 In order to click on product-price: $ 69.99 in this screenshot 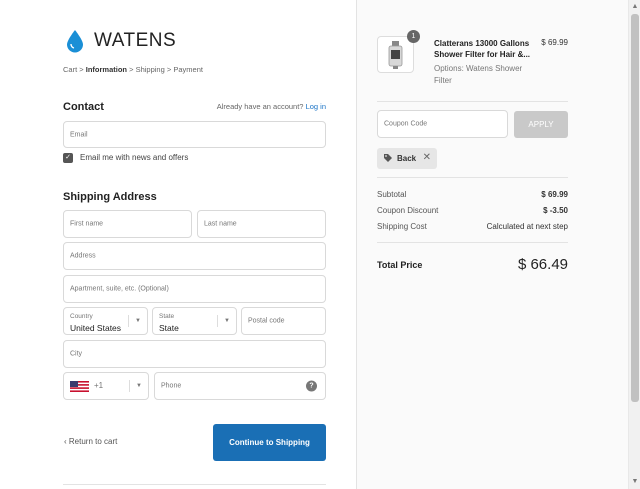, I will do `click(554, 42)`.